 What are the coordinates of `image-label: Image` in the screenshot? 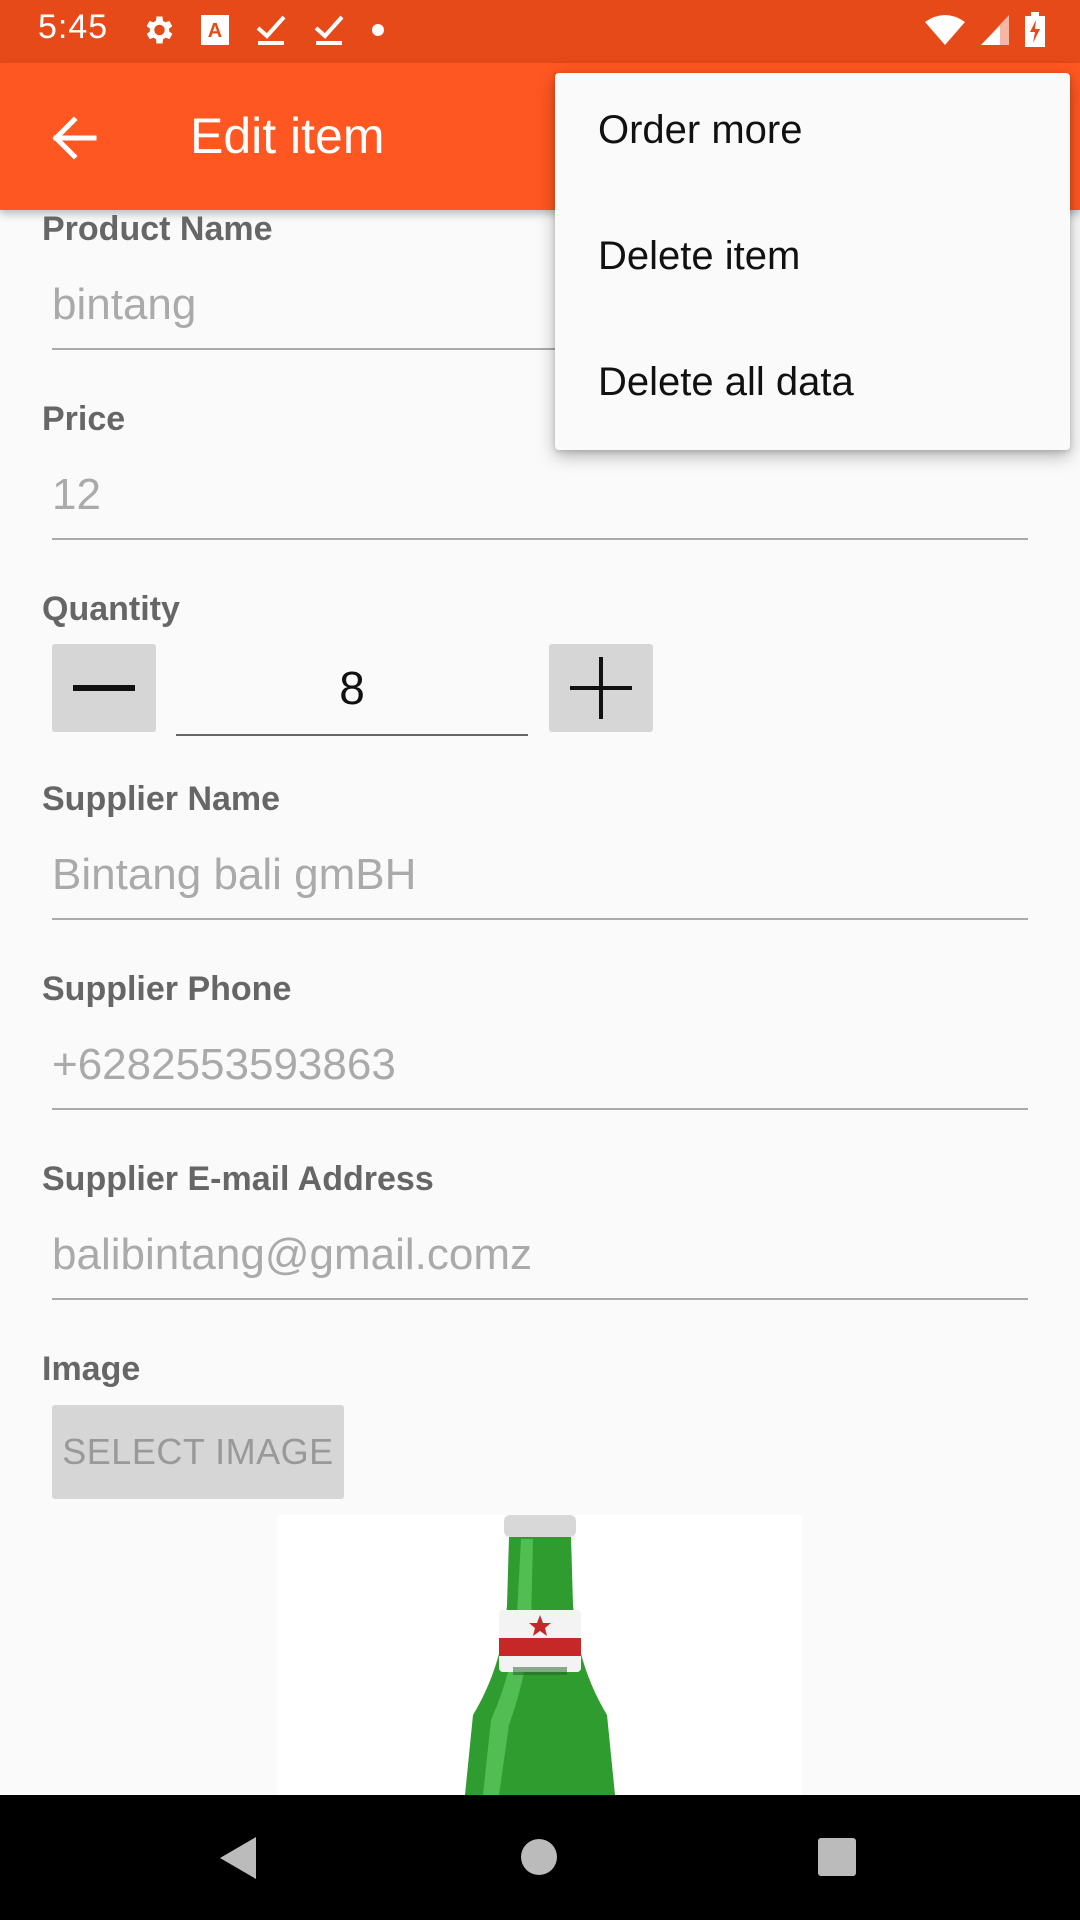 It's located at (91, 1369).